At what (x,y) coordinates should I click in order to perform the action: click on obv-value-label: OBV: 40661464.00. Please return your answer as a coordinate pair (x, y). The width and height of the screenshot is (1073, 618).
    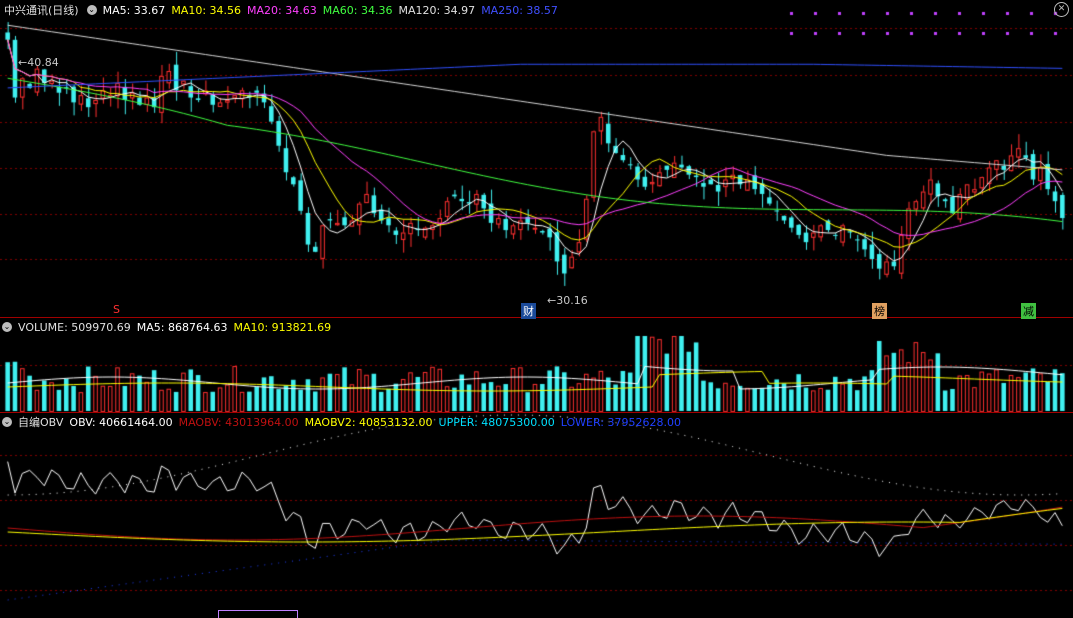
    Looking at the image, I should click on (121, 422).